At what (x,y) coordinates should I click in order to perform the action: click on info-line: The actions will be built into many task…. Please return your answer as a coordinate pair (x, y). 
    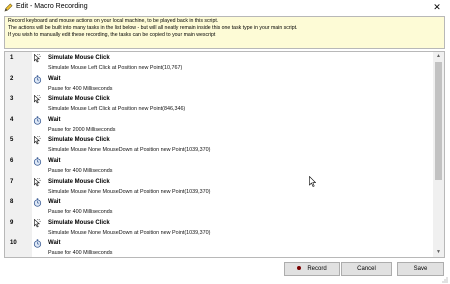
    Looking at the image, I should click on (153, 28).